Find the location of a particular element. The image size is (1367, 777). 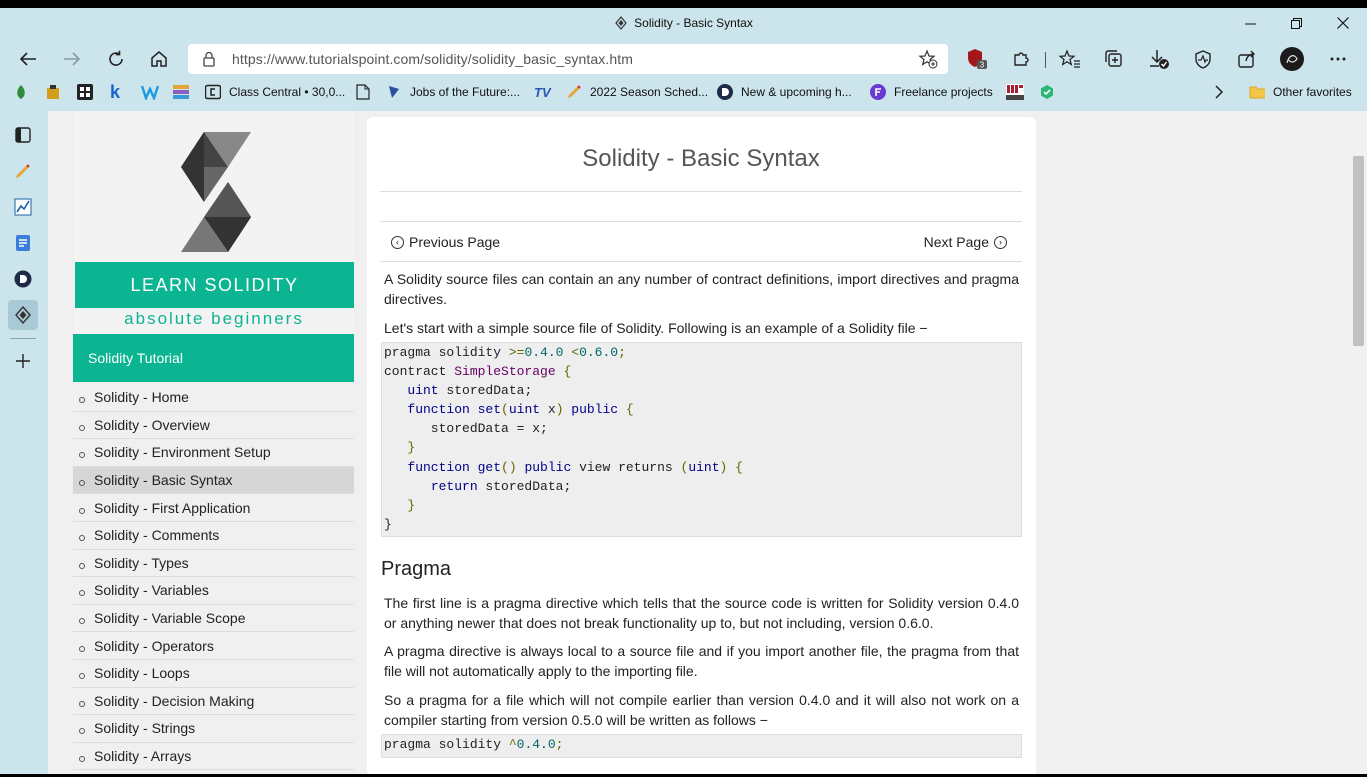

nav-item-label: Solidity - Home is located at coordinates (141, 397).